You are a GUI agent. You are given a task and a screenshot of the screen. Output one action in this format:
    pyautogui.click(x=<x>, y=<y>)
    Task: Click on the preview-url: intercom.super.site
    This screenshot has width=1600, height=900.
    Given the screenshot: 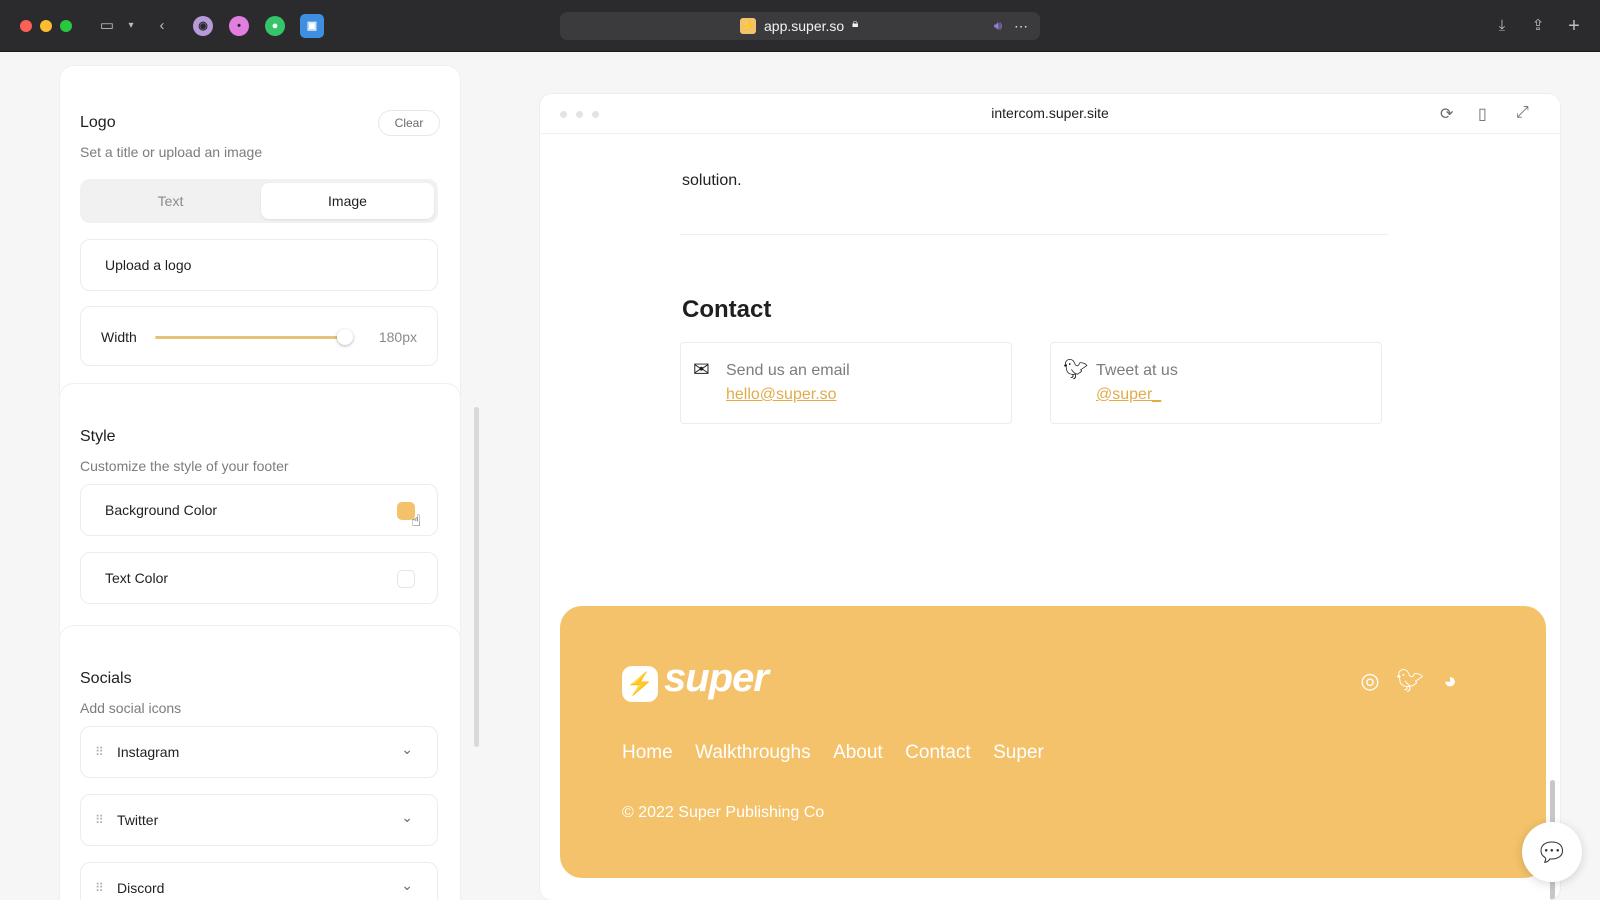 What is the action you would take?
    pyautogui.click(x=1050, y=113)
    